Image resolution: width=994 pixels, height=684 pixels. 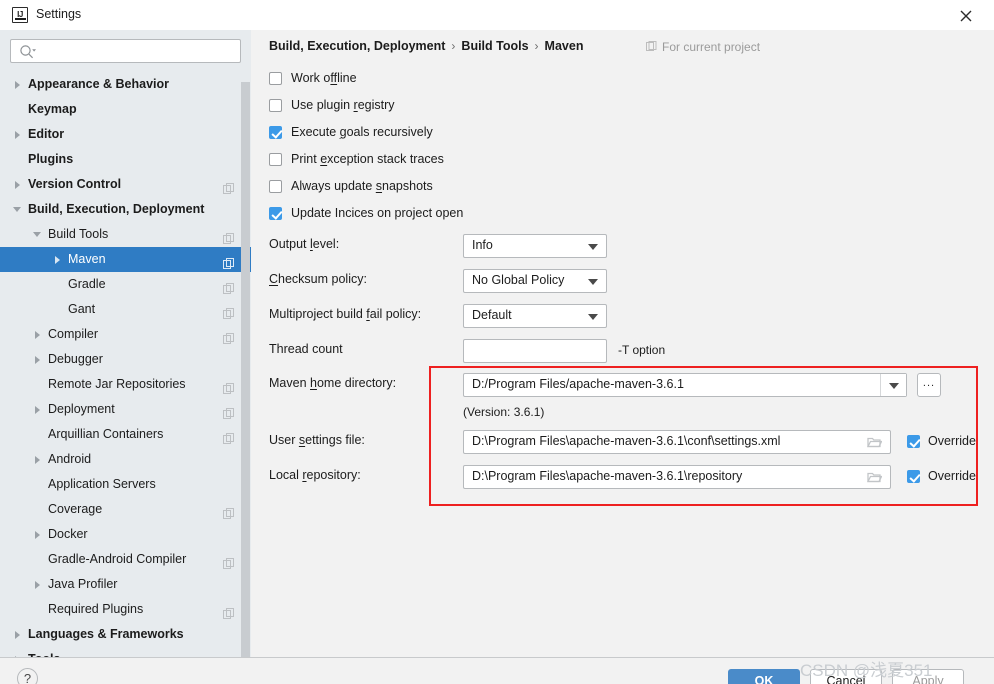 I want to click on sidebar-item-application-servers: Application Servers, so click(x=125, y=484).